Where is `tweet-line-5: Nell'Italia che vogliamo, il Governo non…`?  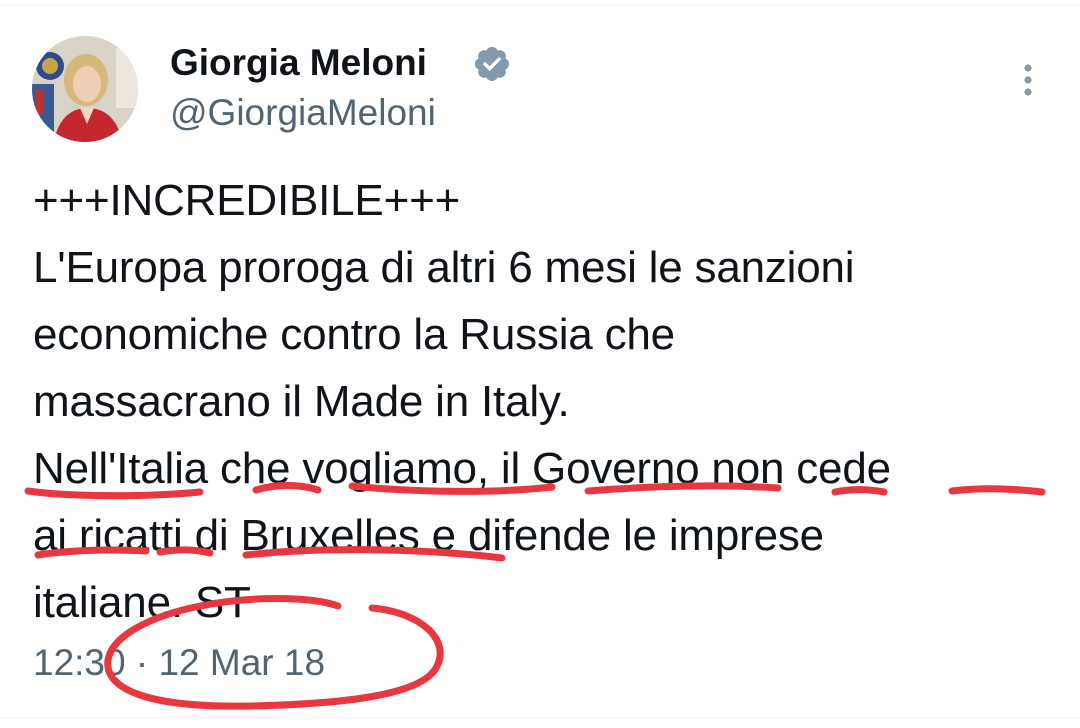 tweet-line-5: Nell'Italia che vogliamo, il Governo non… is located at coordinates (462, 468).